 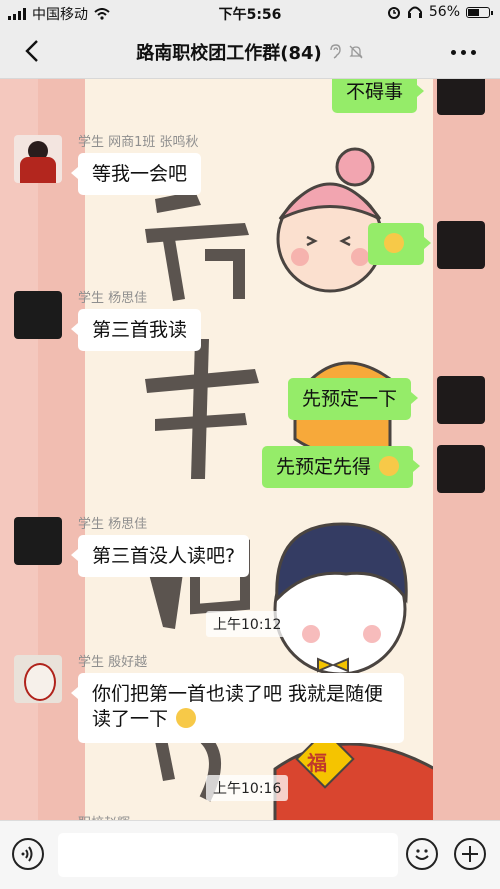 What do you see at coordinates (104, 816) in the screenshot?
I see `sender-name: 职校赵辉` at bounding box center [104, 816].